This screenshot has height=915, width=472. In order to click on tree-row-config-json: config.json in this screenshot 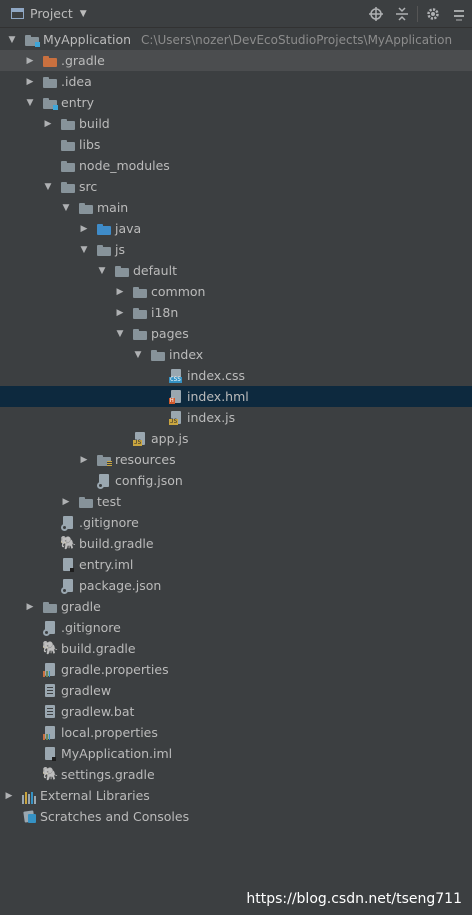, I will do `click(236, 480)`.